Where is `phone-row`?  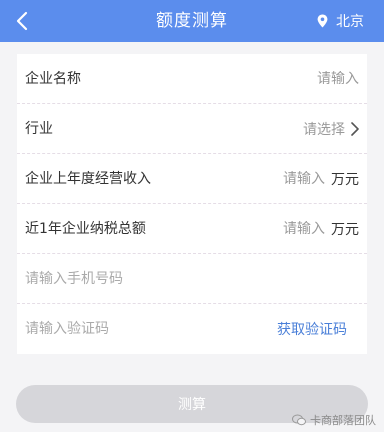 phone-row is located at coordinates (192, 279).